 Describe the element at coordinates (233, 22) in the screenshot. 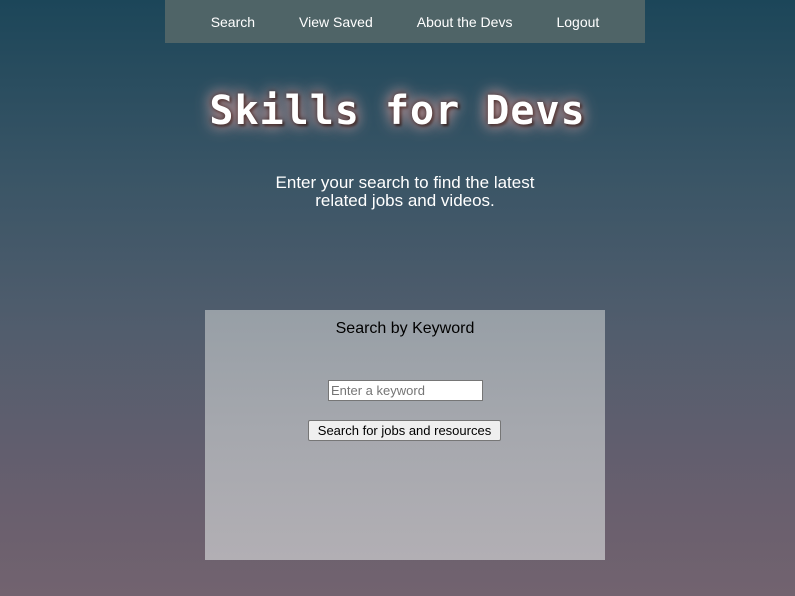

I see `nav-link-search: Search` at that location.